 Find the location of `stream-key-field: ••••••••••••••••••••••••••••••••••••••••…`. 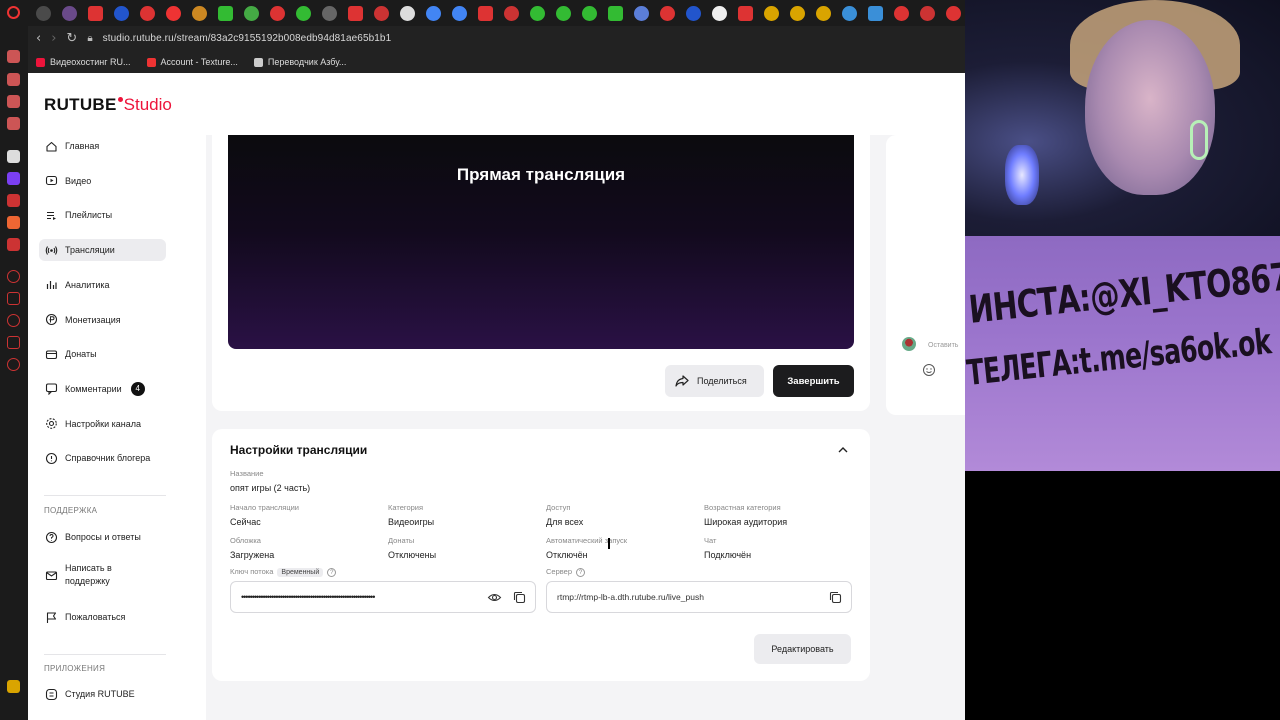

stream-key-field: ••••••••••••••••••••••••••••••••••••••••… is located at coordinates (383, 597).